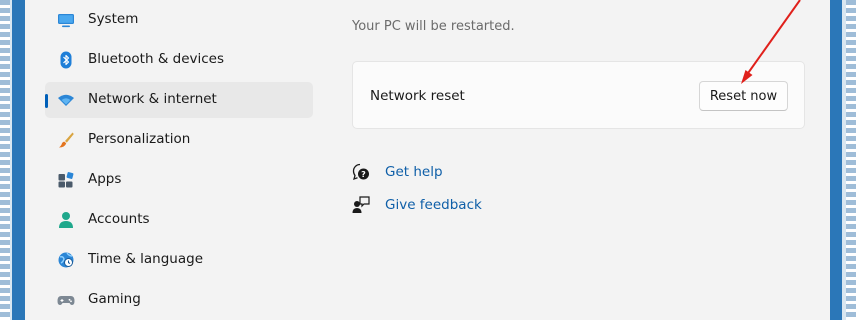 Image resolution: width=856 pixels, height=320 pixels. What do you see at coordinates (5, 160) in the screenshot?
I see `left-border-decoration` at bounding box center [5, 160].